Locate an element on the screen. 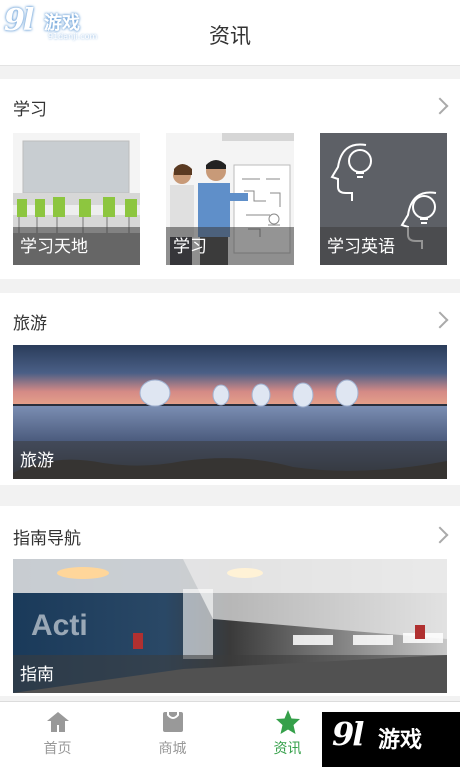 This screenshot has width=460, height=767. section-title-study: 学习 is located at coordinates (30, 110).